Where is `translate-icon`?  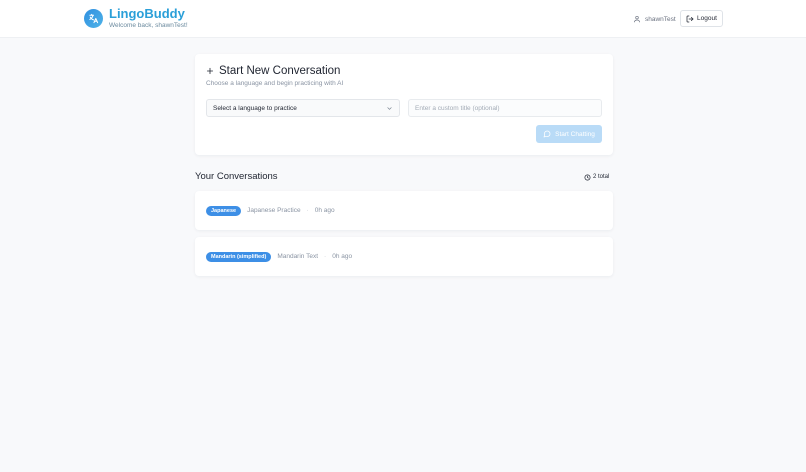 translate-icon is located at coordinates (93, 18).